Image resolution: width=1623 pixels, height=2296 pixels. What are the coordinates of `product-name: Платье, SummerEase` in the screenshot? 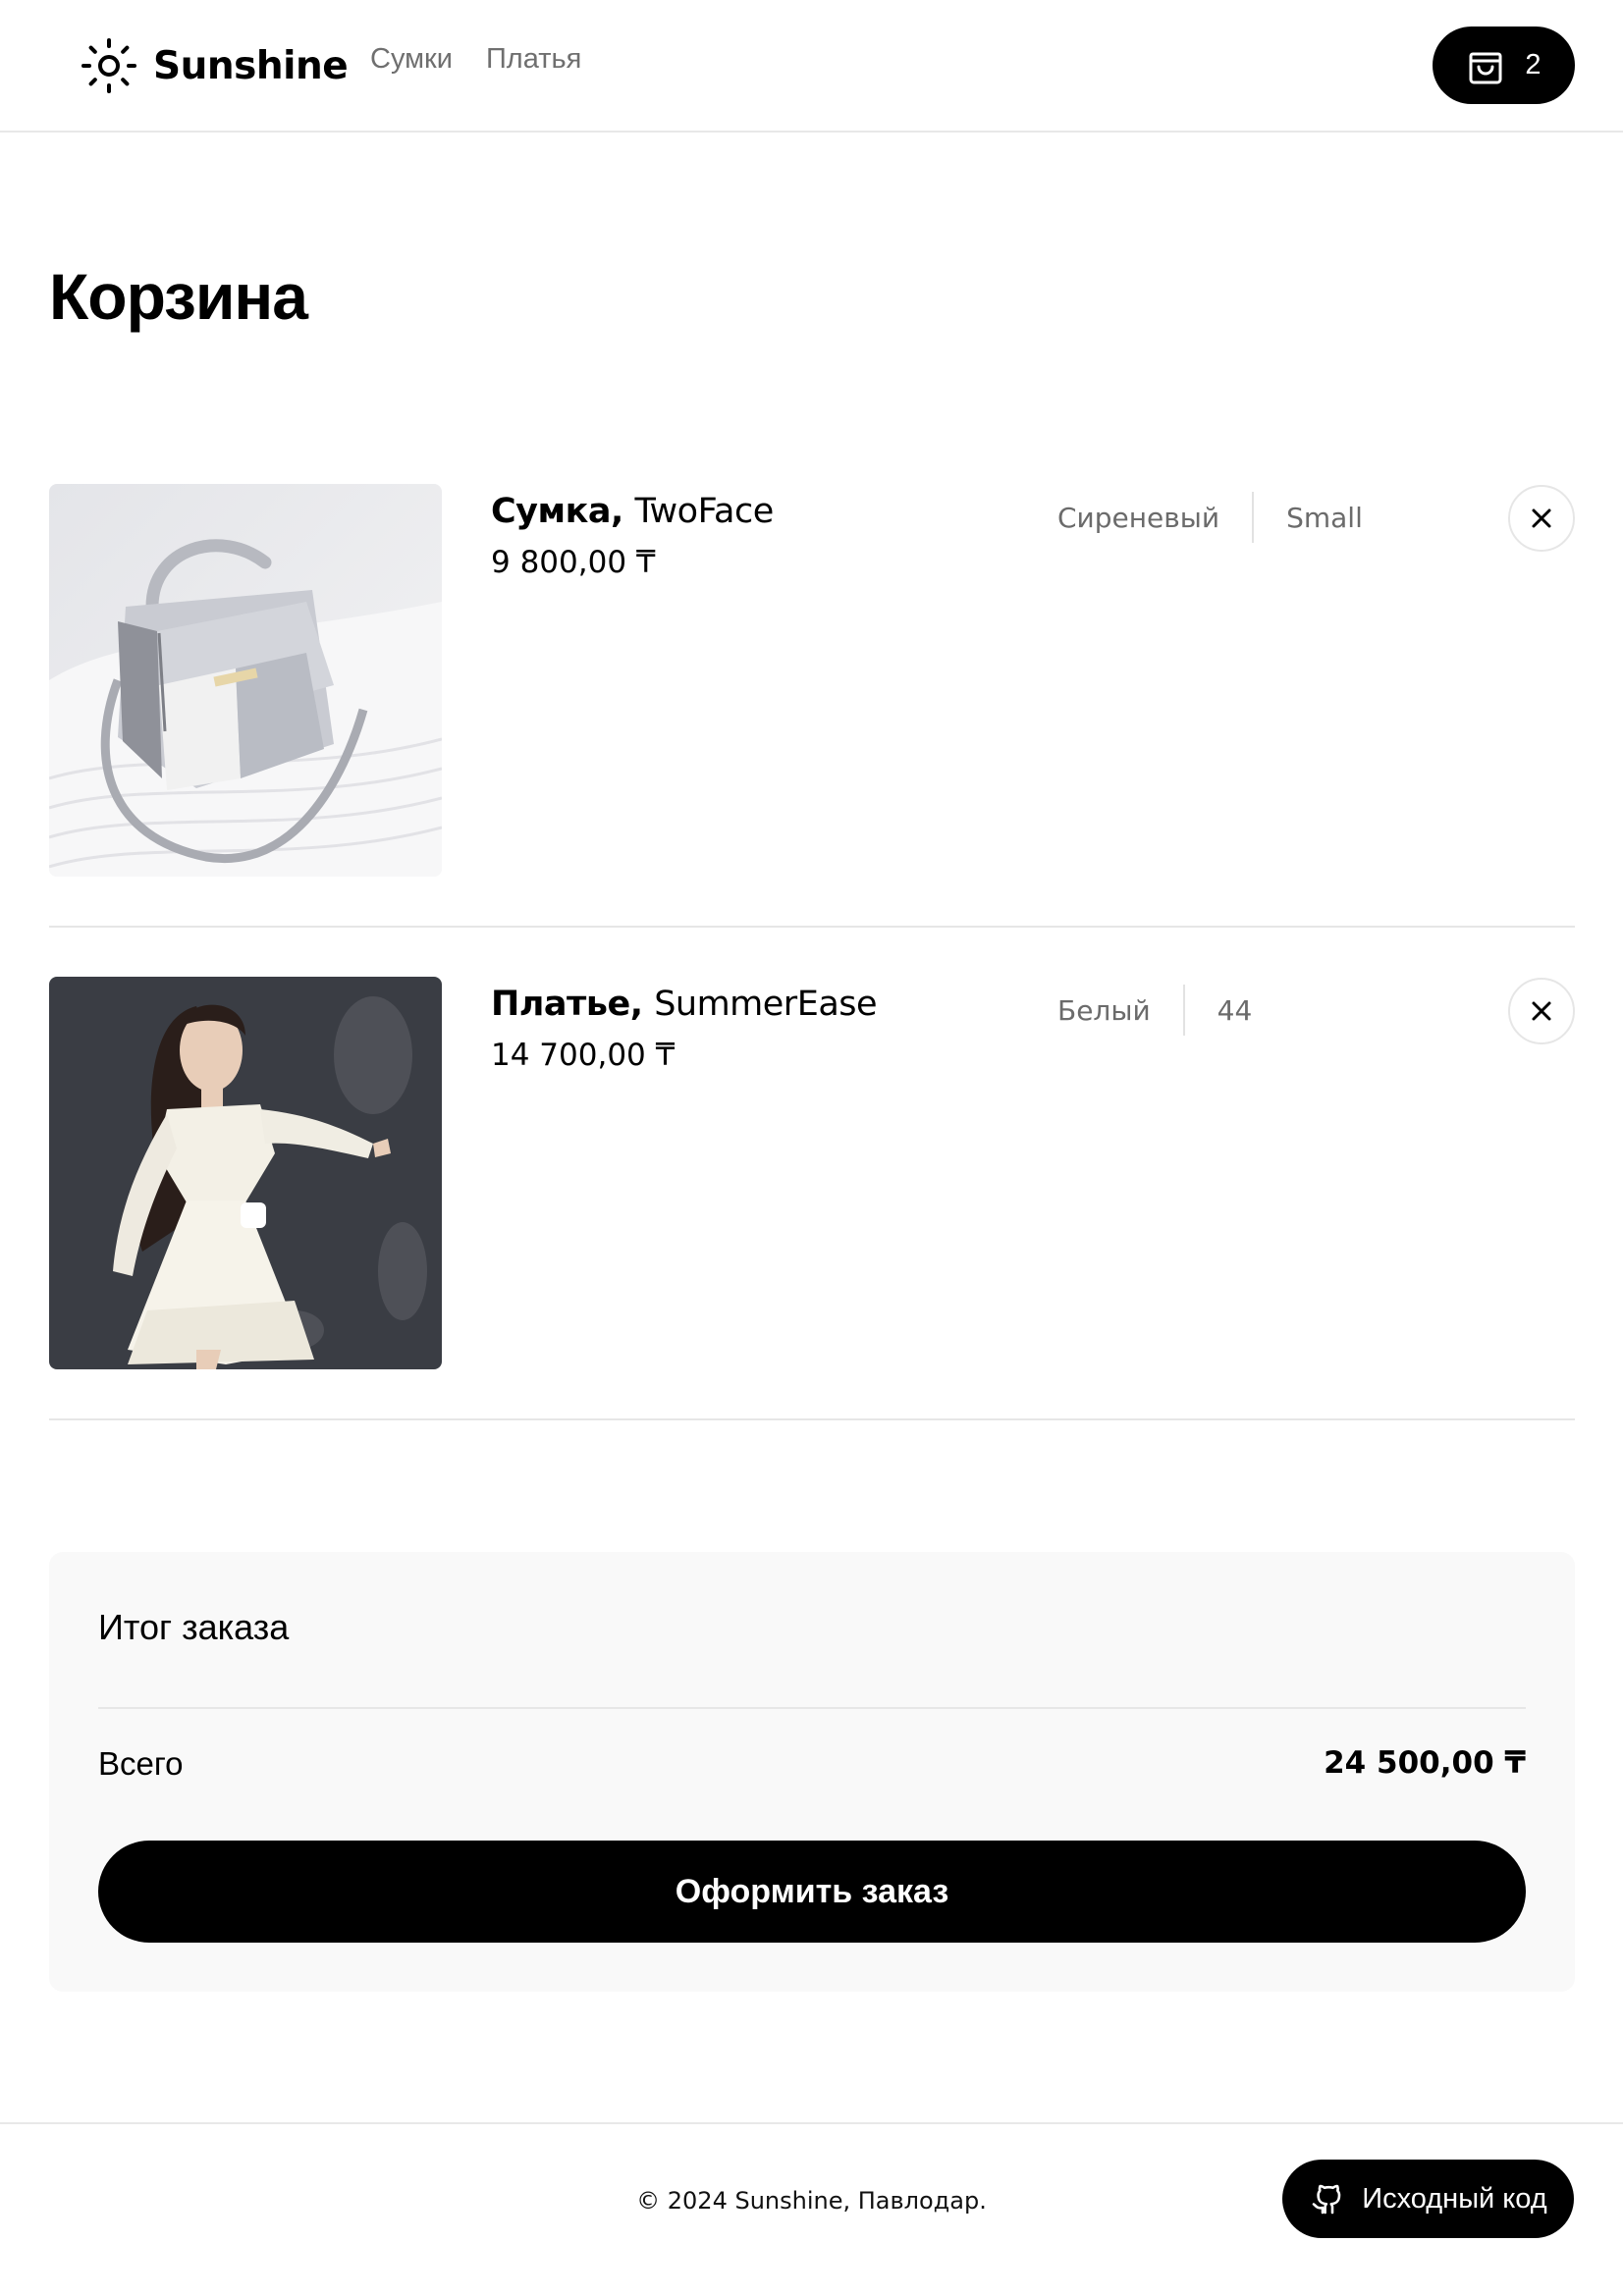 It's located at (684, 1005).